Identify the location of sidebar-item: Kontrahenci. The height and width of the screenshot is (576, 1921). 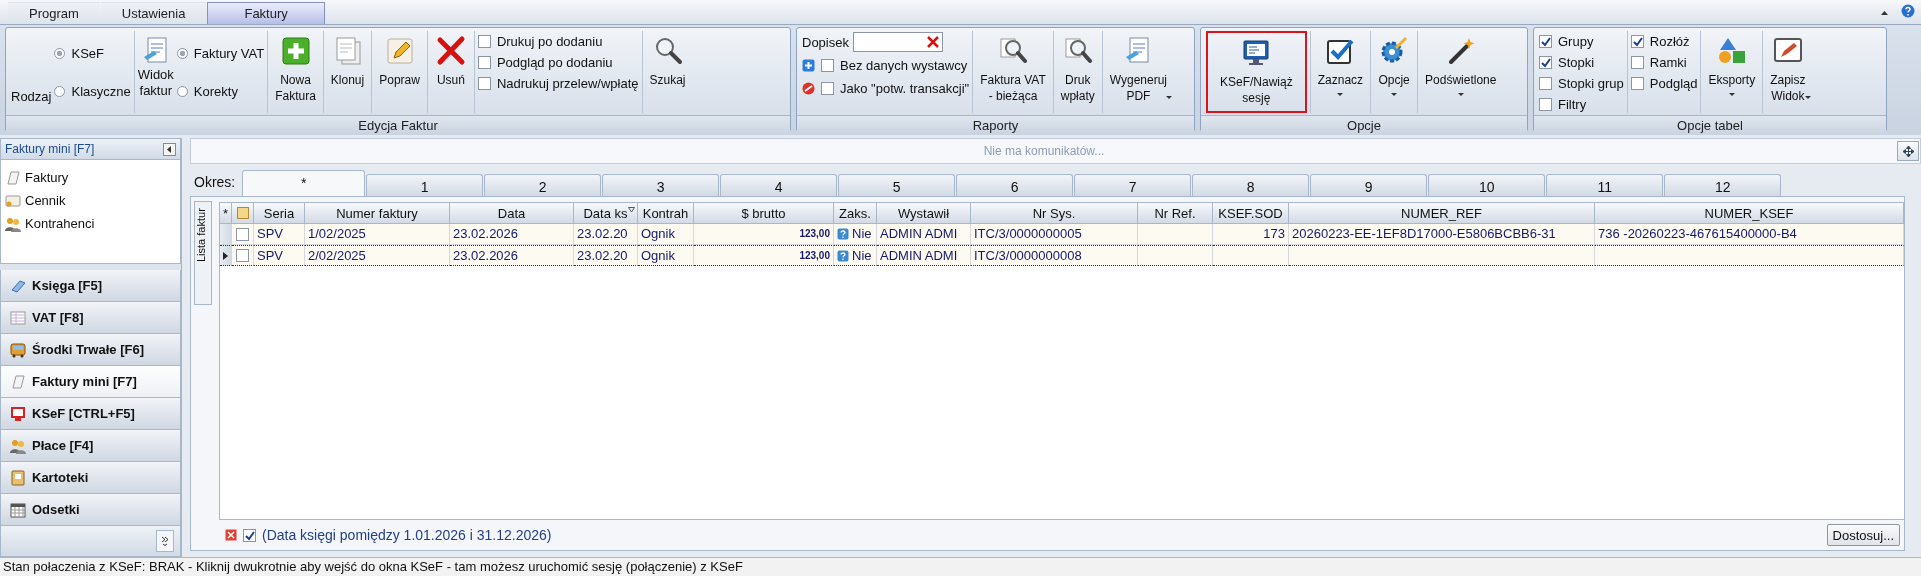
(90, 223).